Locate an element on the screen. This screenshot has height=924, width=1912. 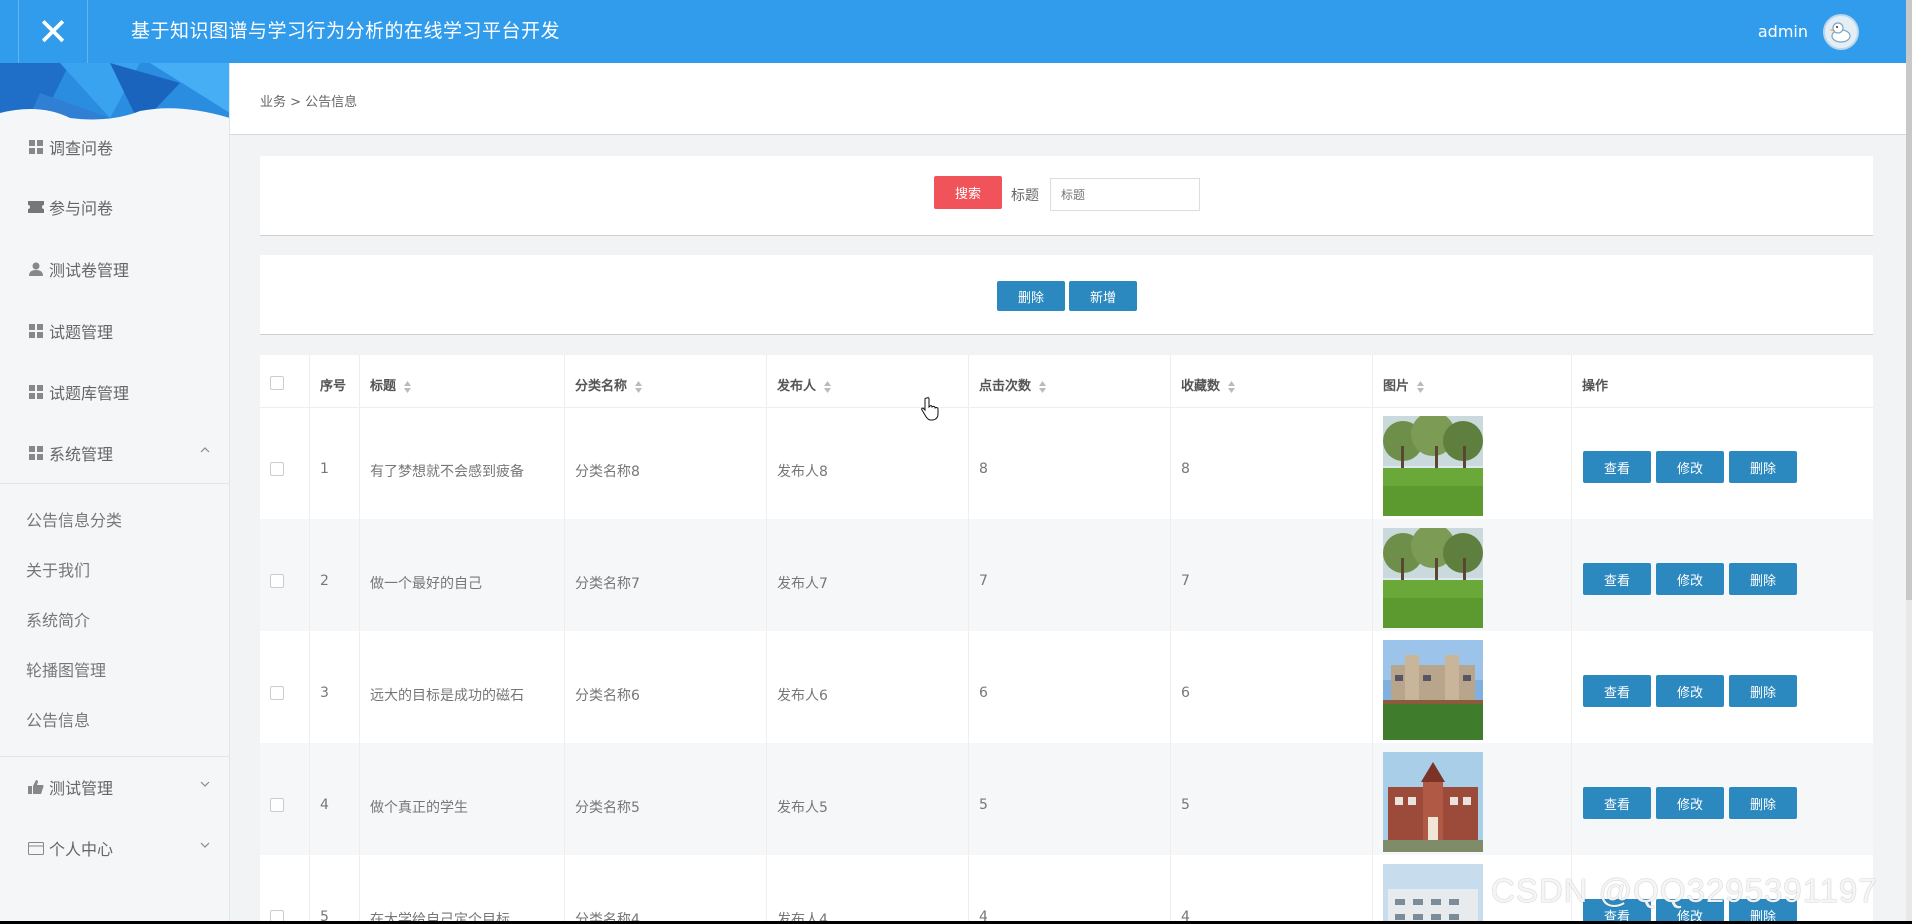
cell-favorites: 4 is located at coordinates (1185, 915).